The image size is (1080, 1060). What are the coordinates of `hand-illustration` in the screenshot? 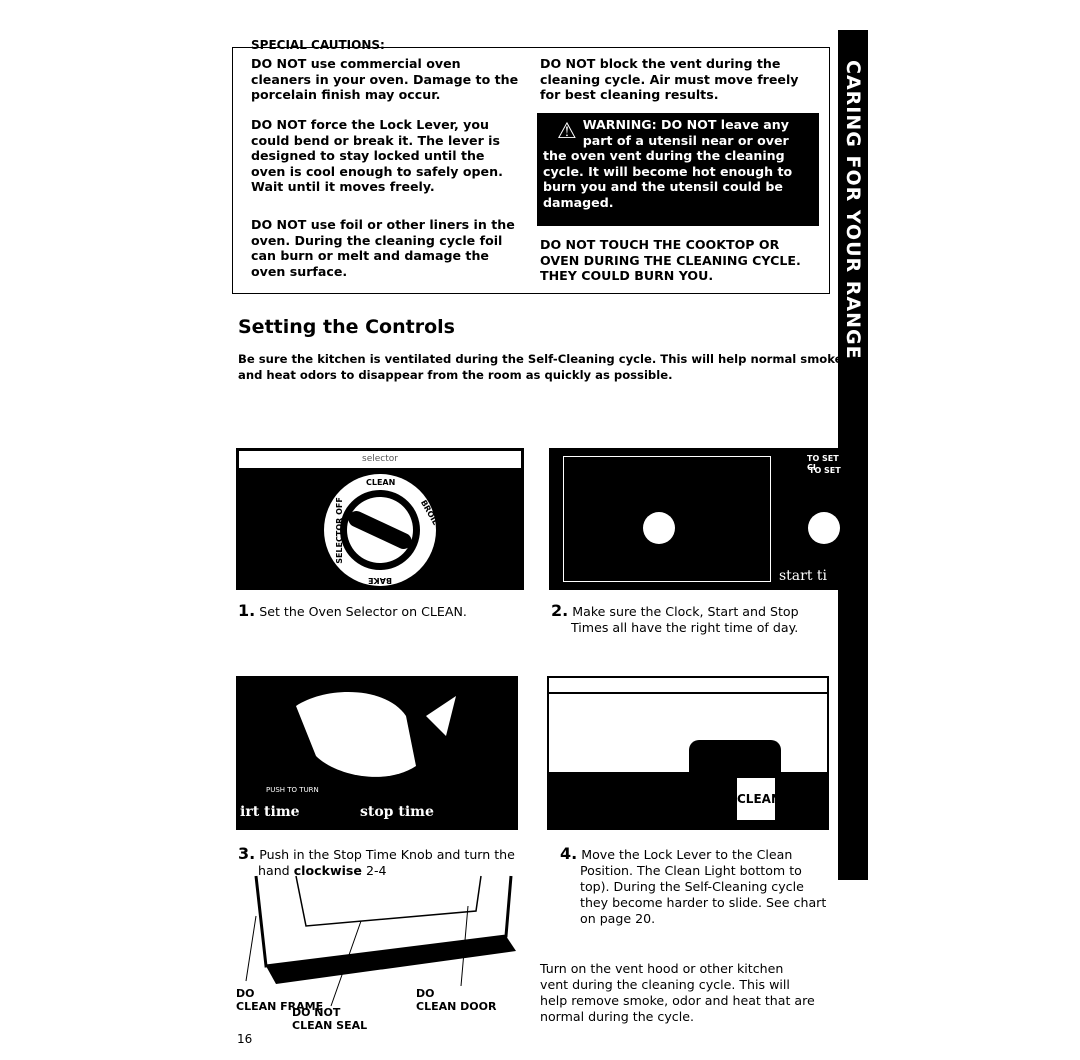 It's located at (356, 734).